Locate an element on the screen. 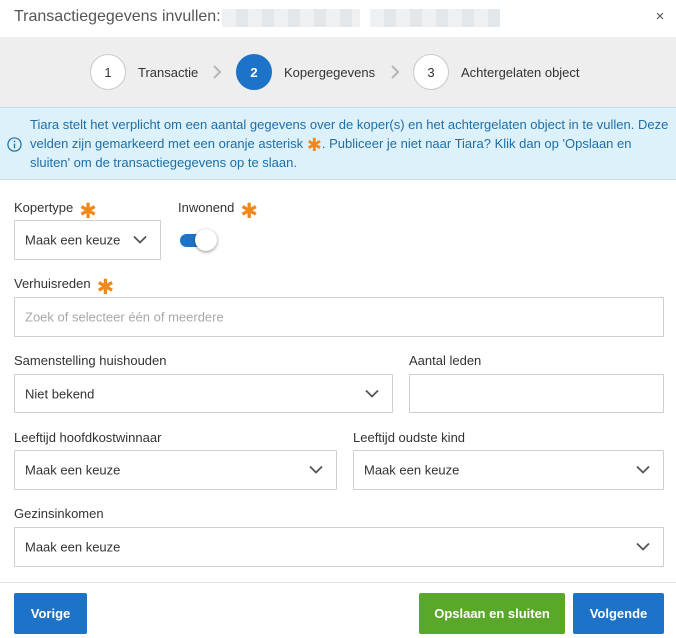 This screenshot has width=676, height=638. toggle-knob is located at coordinates (206, 240).